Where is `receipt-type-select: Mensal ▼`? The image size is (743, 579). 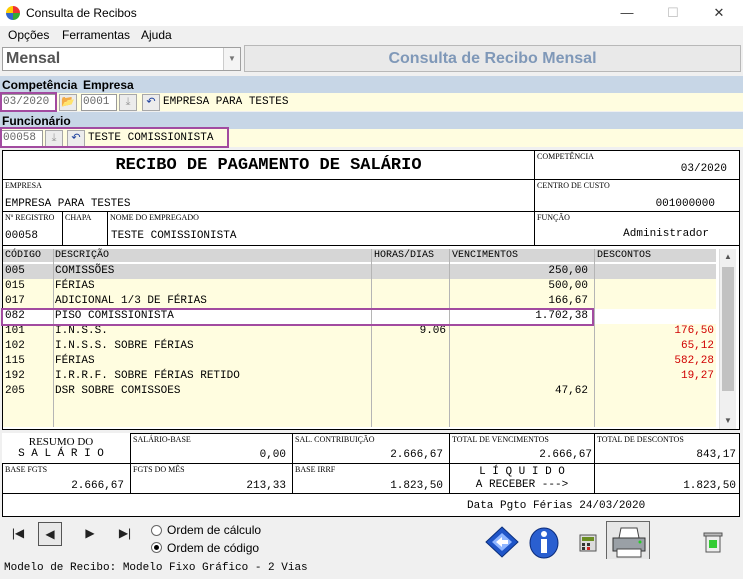 receipt-type-select: Mensal ▼ is located at coordinates (121, 59).